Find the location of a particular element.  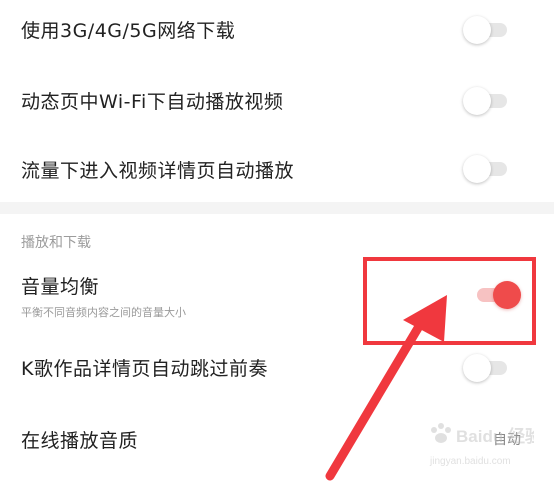

baidu-paw-icon: Baidu 经验 jingyan.baidu.com is located at coordinates (486, 445).